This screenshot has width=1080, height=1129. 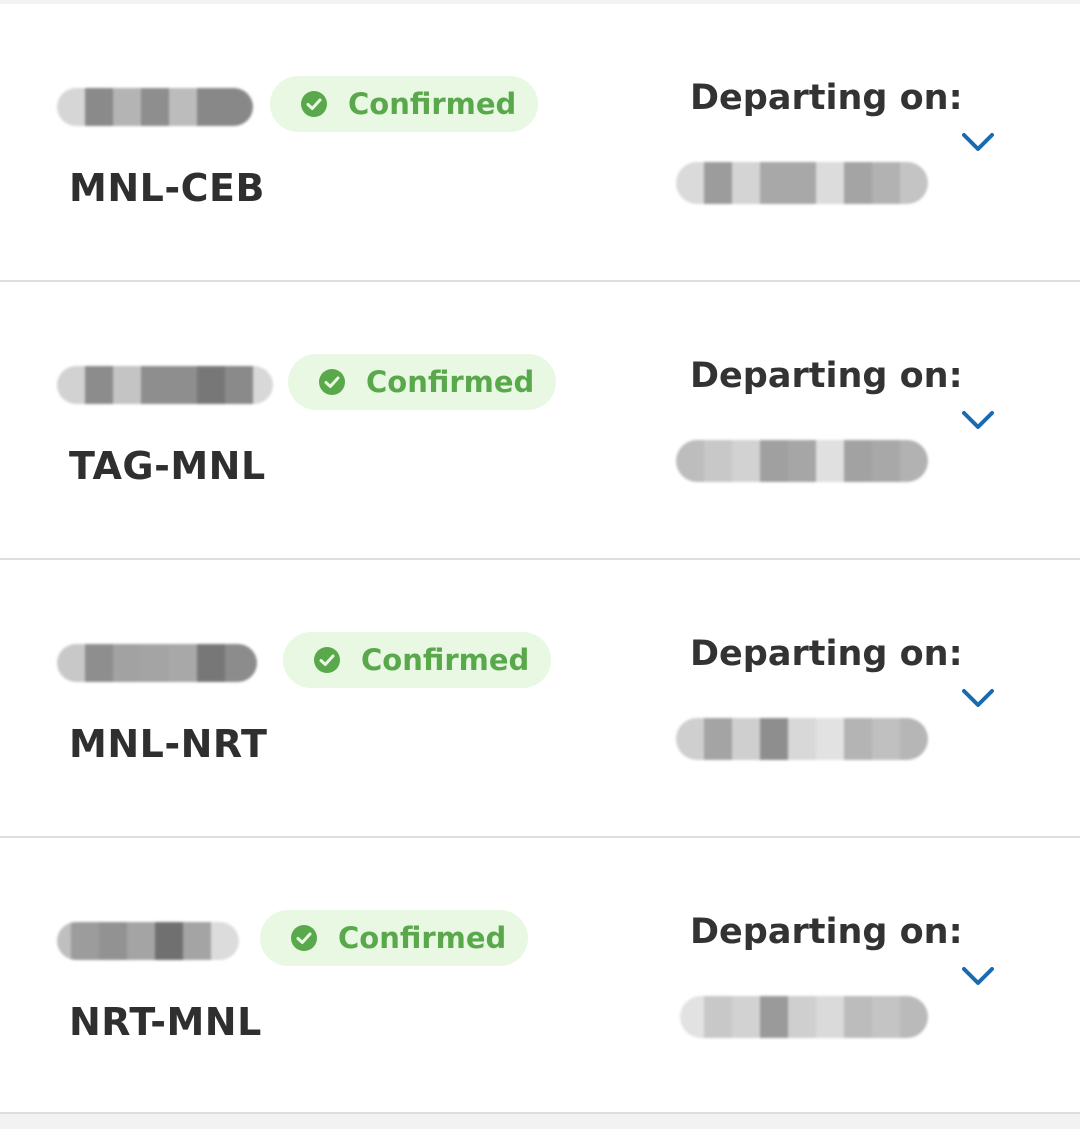 I want to click on route-label: MNL-NRT, so click(x=168, y=744).